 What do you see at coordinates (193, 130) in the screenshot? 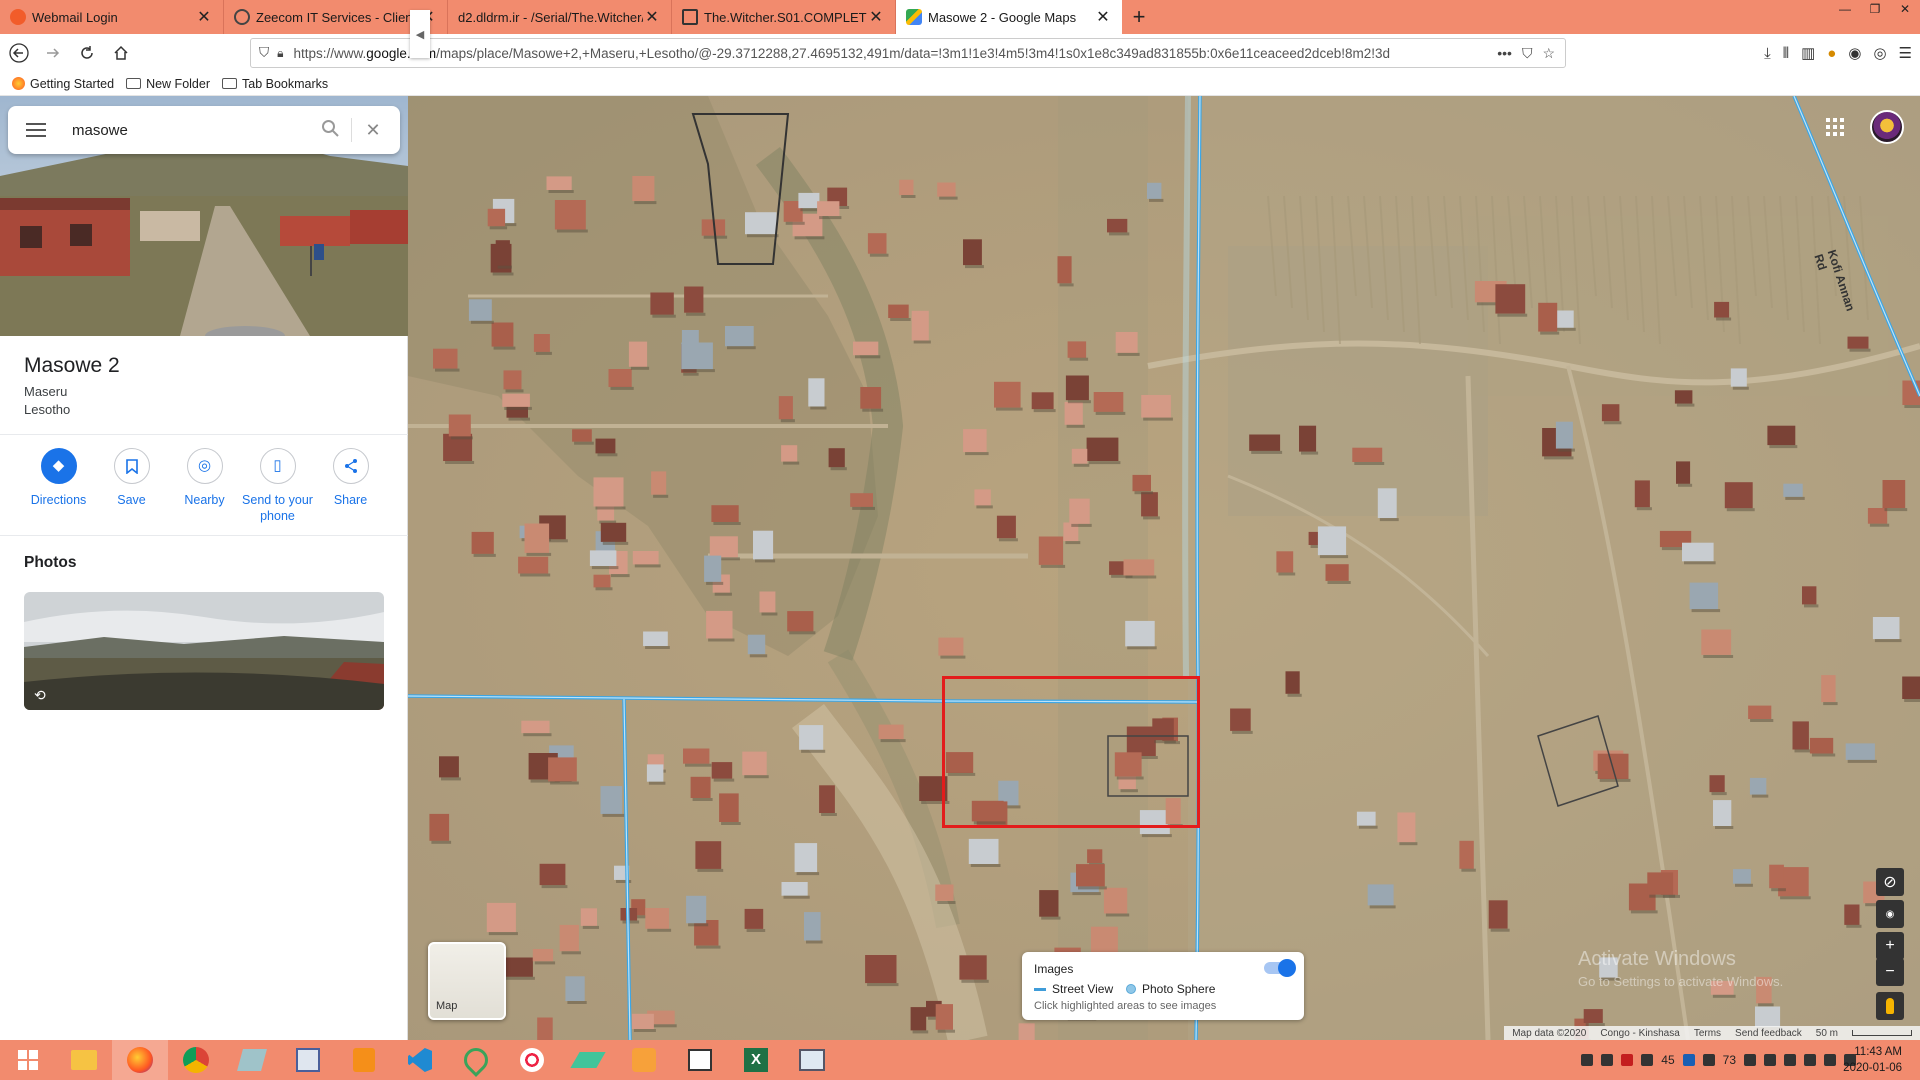
I see `search-input: masowe` at bounding box center [193, 130].